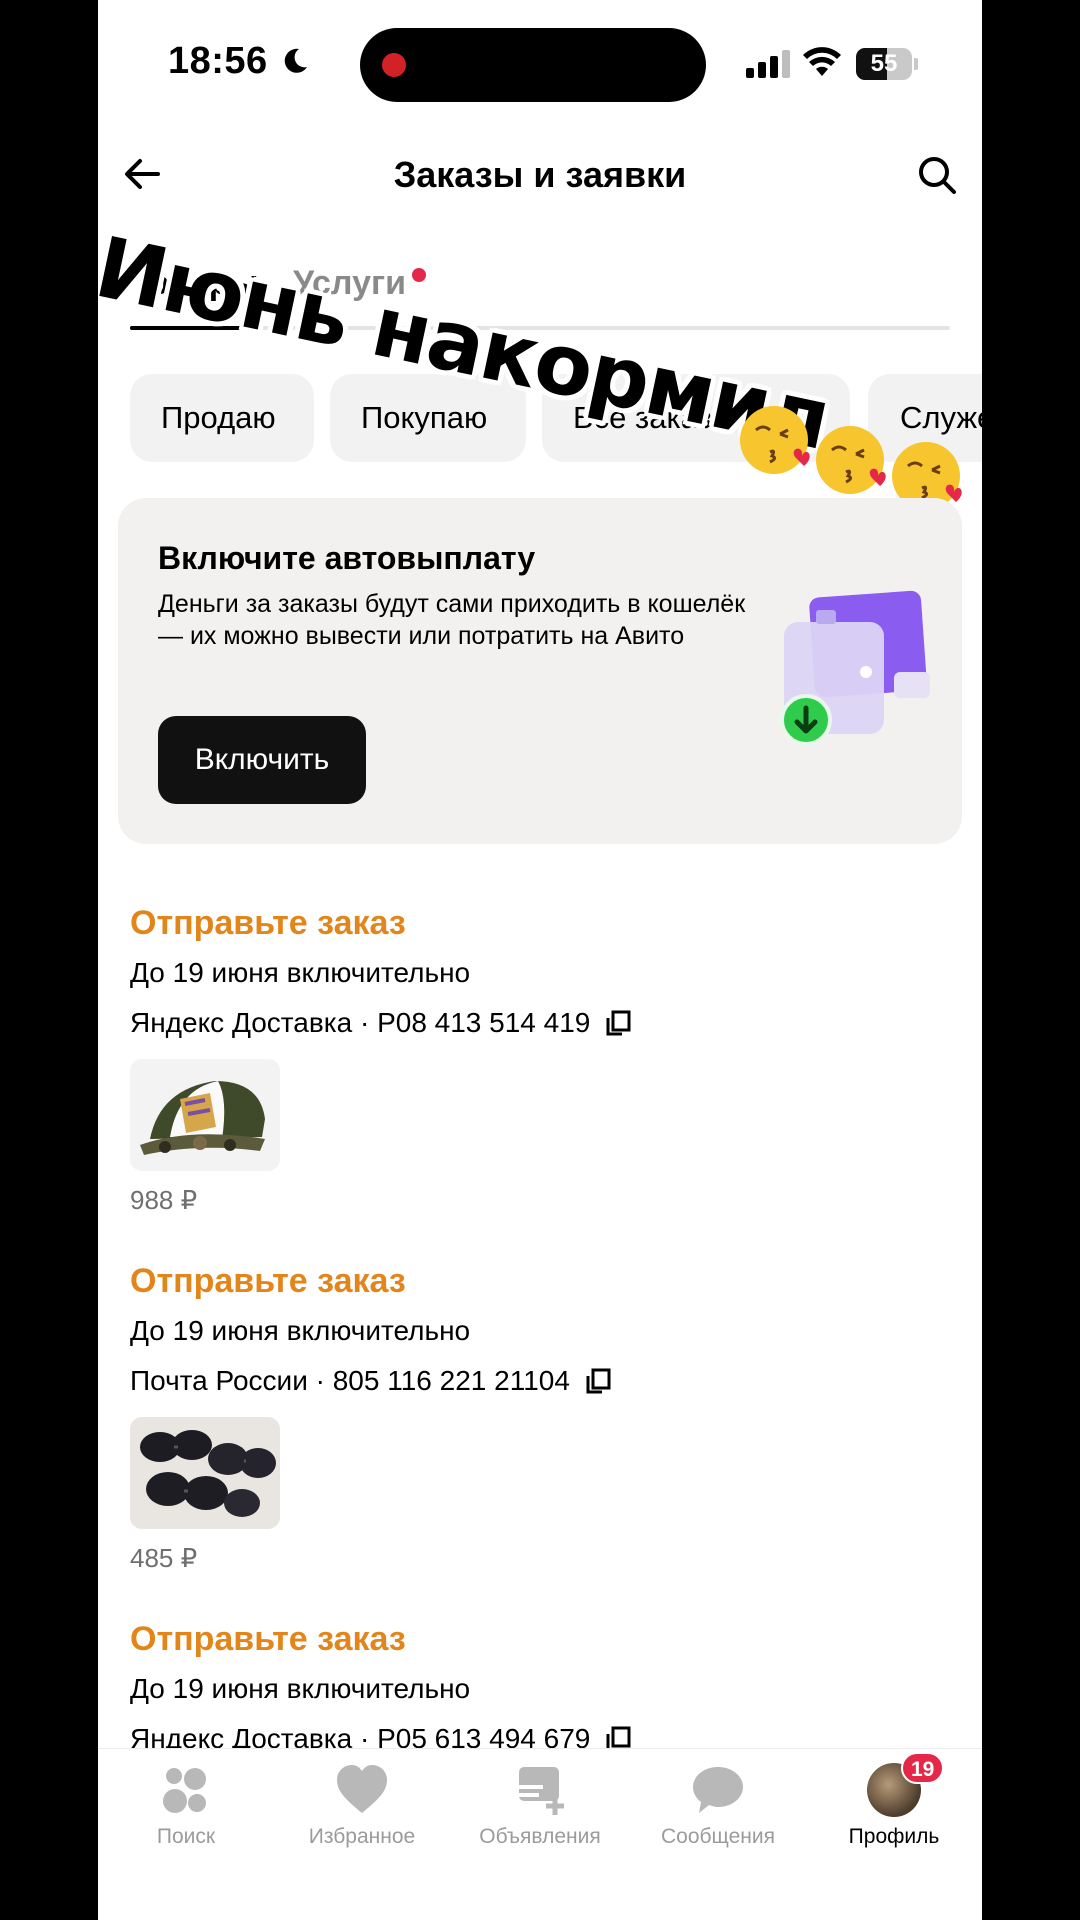  What do you see at coordinates (894, 1836) in the screenshot?
I see `nav-label: Профиль` at bounding box center [894, 1836].